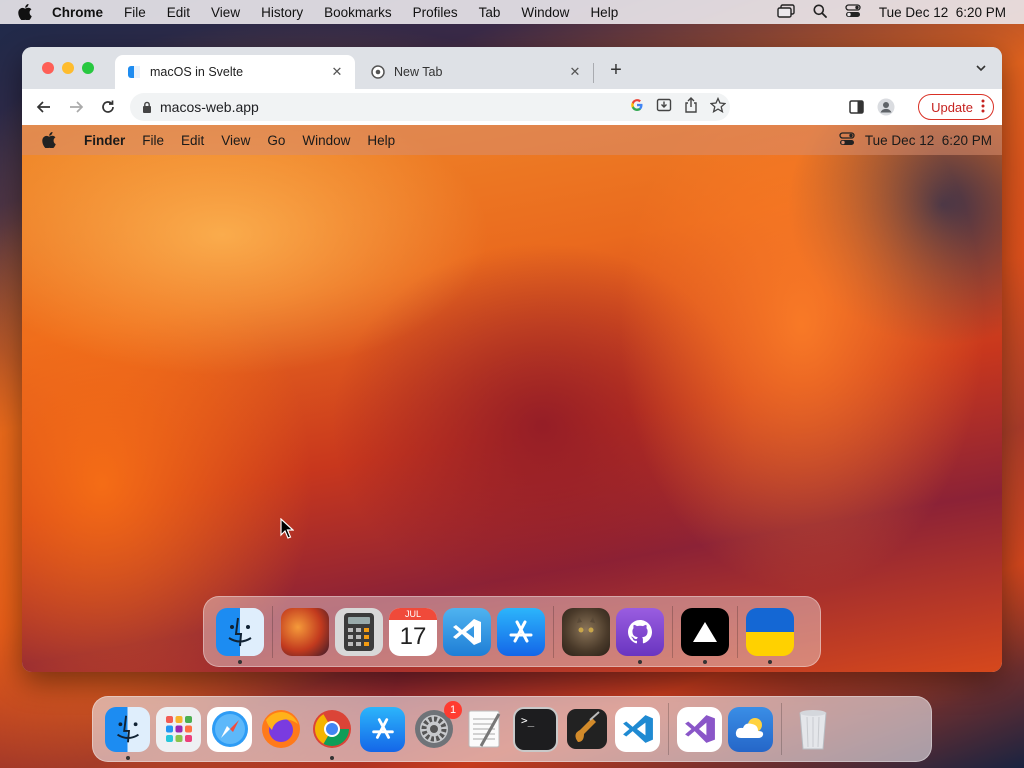  Describe the element at coordinates (750, 729) in the screenshot. I see `dock-weather` at that location.